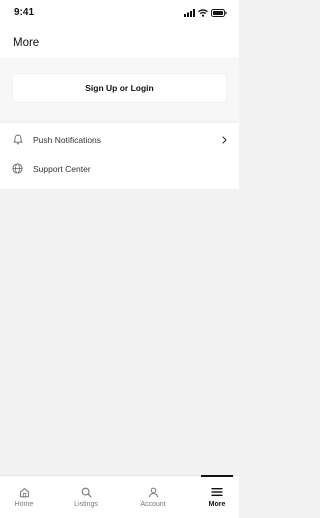 The image size is (320, 518). Describe the element at coordinates (119, 139) in the screenshot. I see `menu-item-push-notifications: Push Notifications` at that location.